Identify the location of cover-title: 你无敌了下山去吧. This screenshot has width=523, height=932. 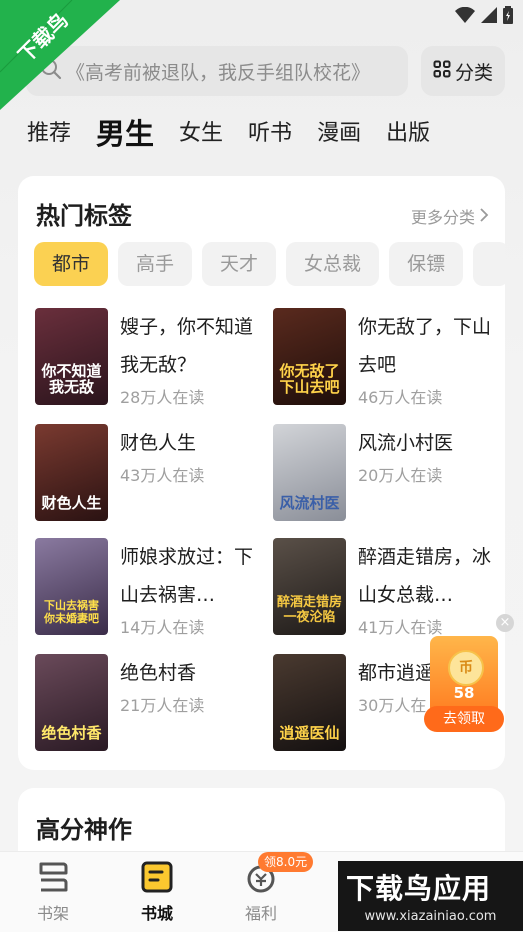
(309, 379).